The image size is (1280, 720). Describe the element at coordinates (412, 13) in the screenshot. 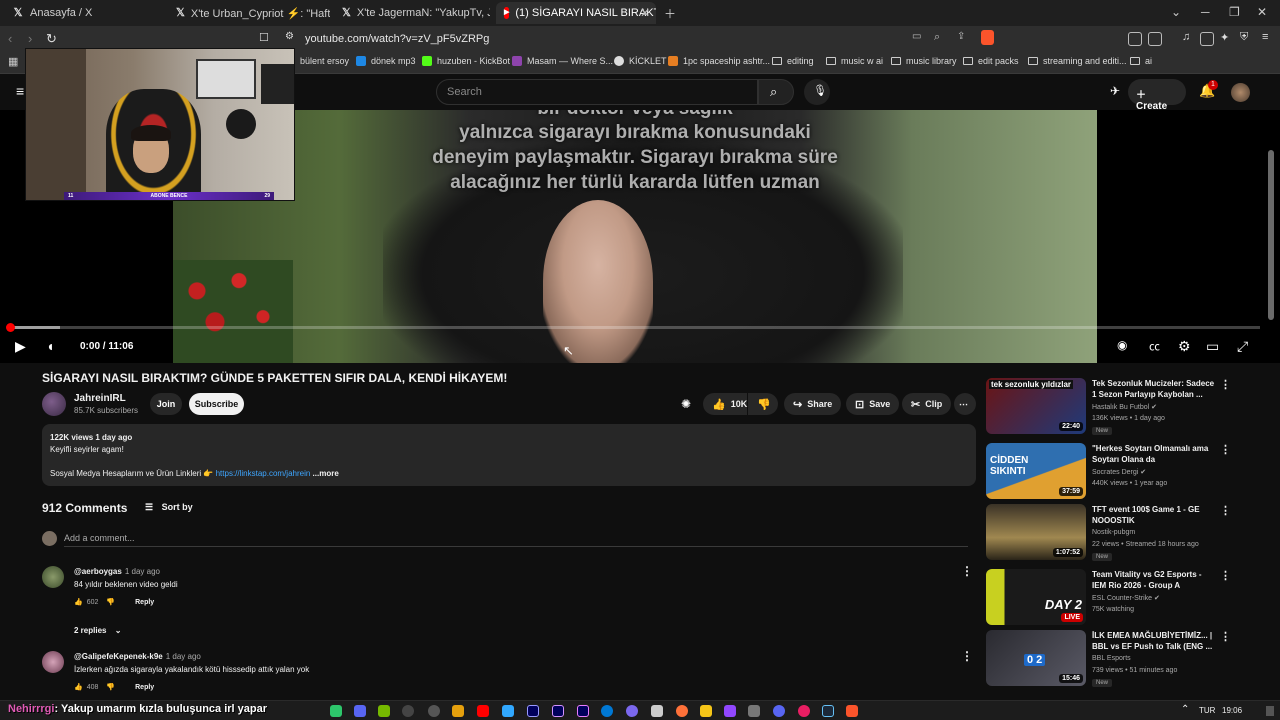

I see `browser-tab: 𝕏 X'te JagermaN: "YakupTv, Jahrein'i te` at that location.